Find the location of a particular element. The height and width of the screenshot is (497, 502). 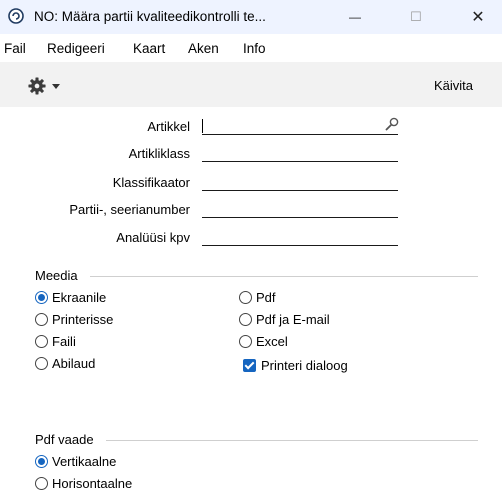

menu-redigeeri: Redigeeri is located at coordinates (76, 48).